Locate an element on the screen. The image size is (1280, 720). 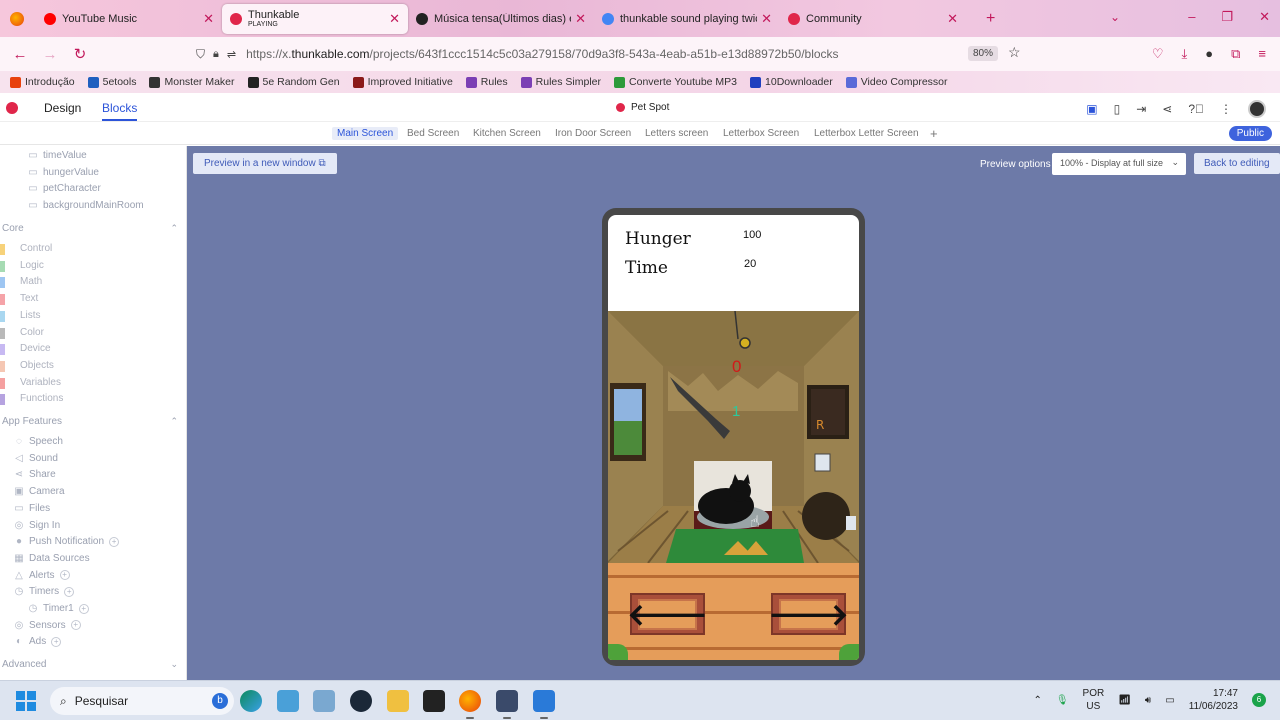
app-feature-item: ▣ Camera is located at coordinates (39, 491).